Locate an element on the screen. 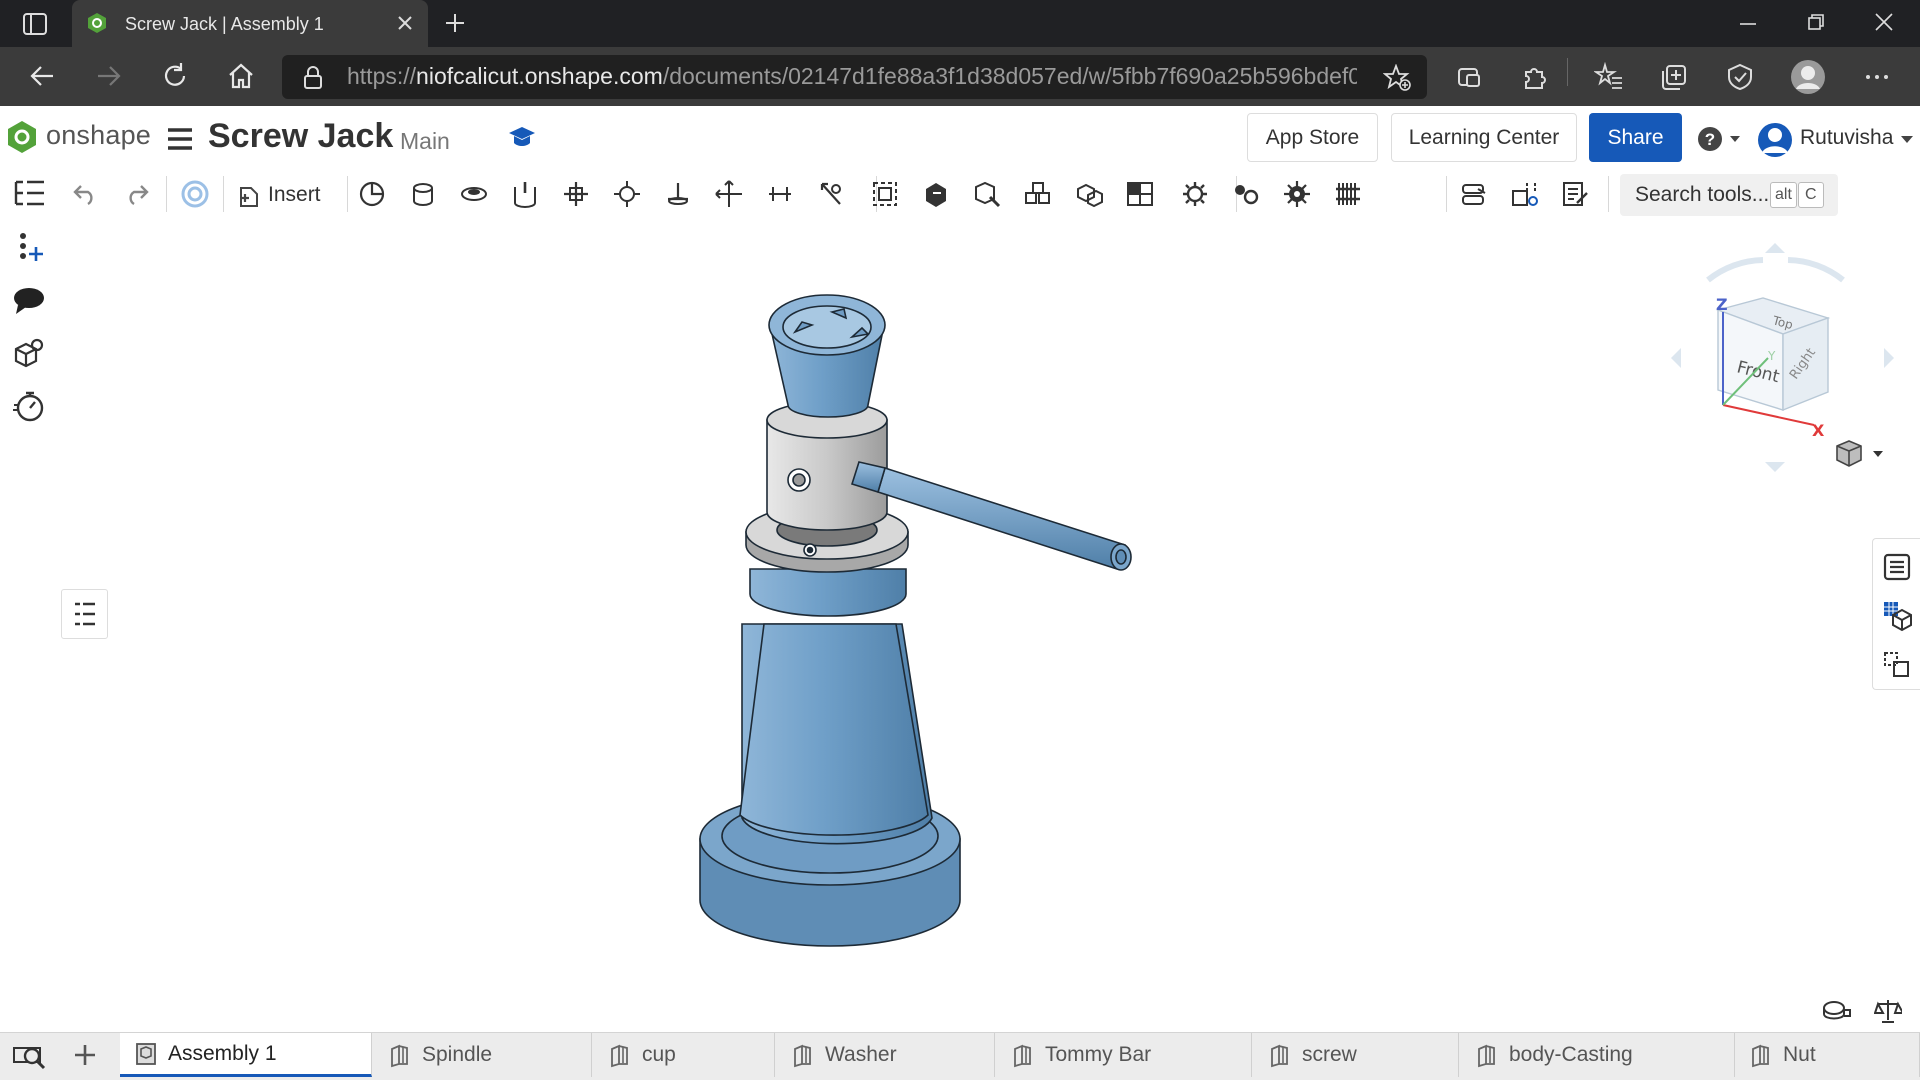 The height and width of the screenshot is (1080, 1920). planar-mate-icon is located at coordinates (576, 194).